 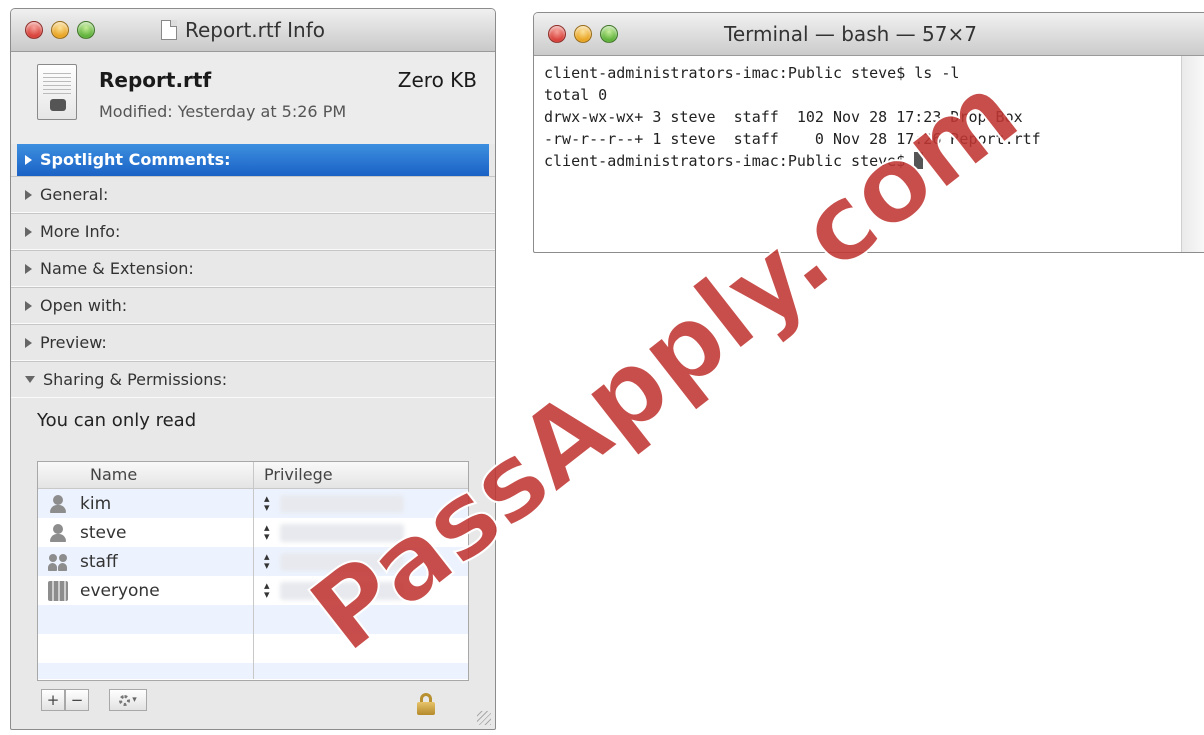 I want to click on terminal-prompt-line: client-administrators-imac:Public steve$, so click(x=858, y=161).